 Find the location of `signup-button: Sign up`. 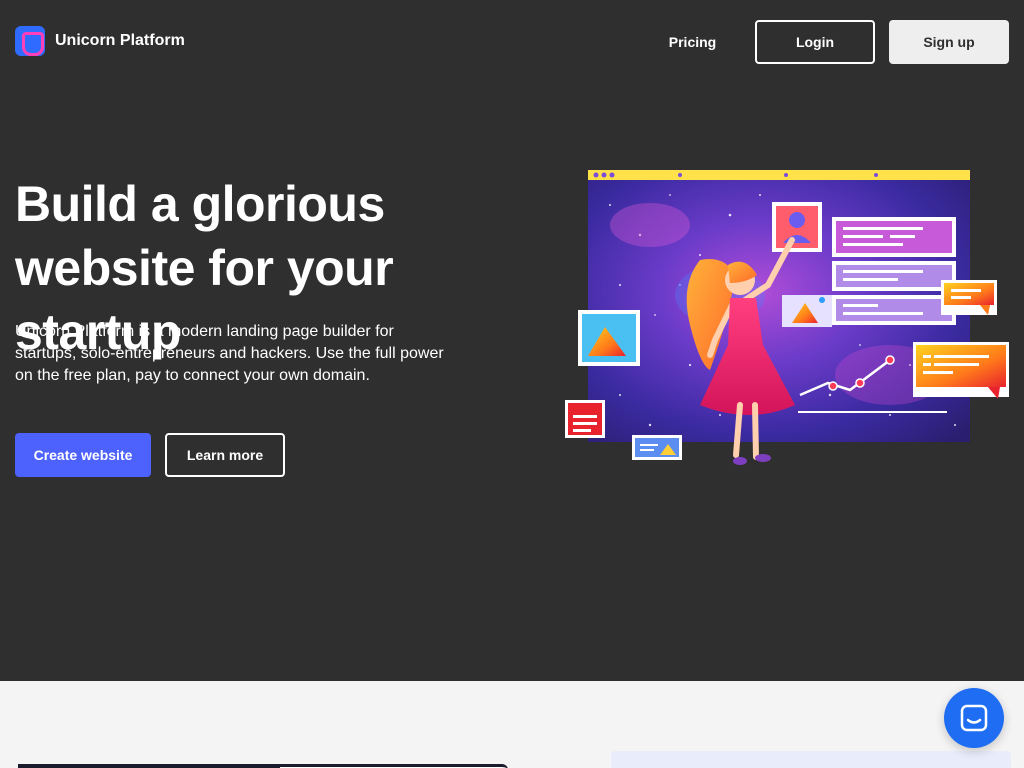

signup-button: Sign up is located at coordinates (949, 42).